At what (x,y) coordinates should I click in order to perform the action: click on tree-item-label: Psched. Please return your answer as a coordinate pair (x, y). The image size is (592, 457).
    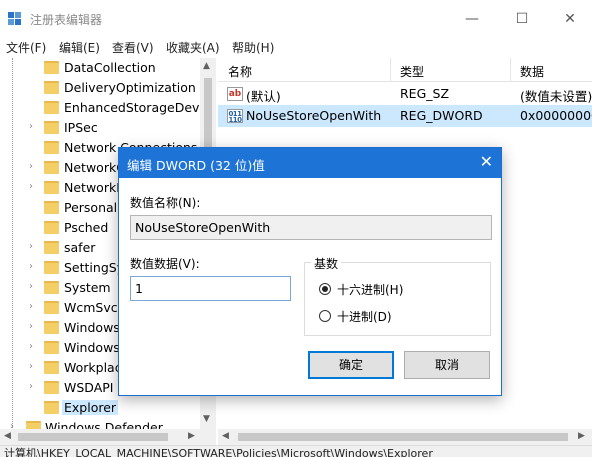
    Looking at the image, I should click on (86, 227).